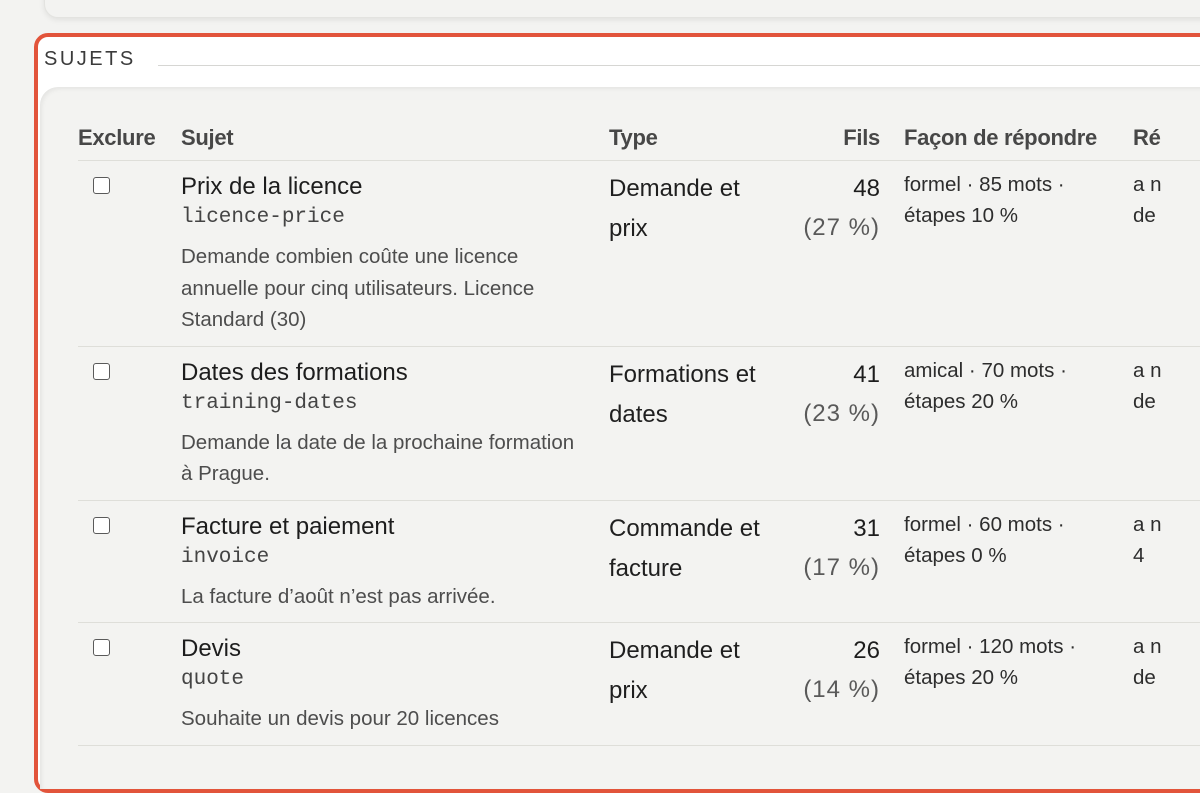  Describe the element at coordinates (99, 59) in the screenshot. I see `section-legend: SUJETS` at that location.